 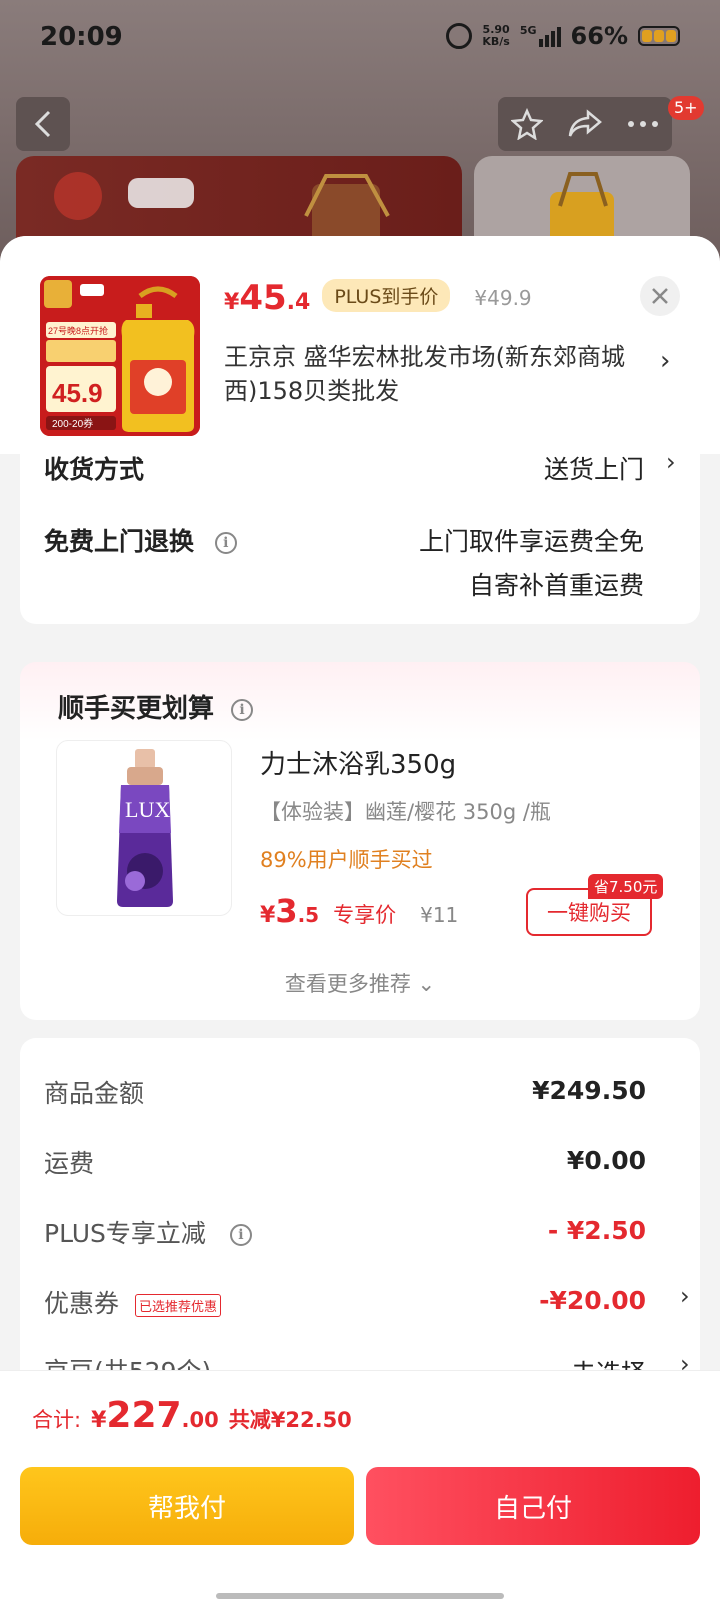 I want to click on product-price: ¥ 45 .4 PLUS到手价 ¥49.9, so click(x=378, y=298).